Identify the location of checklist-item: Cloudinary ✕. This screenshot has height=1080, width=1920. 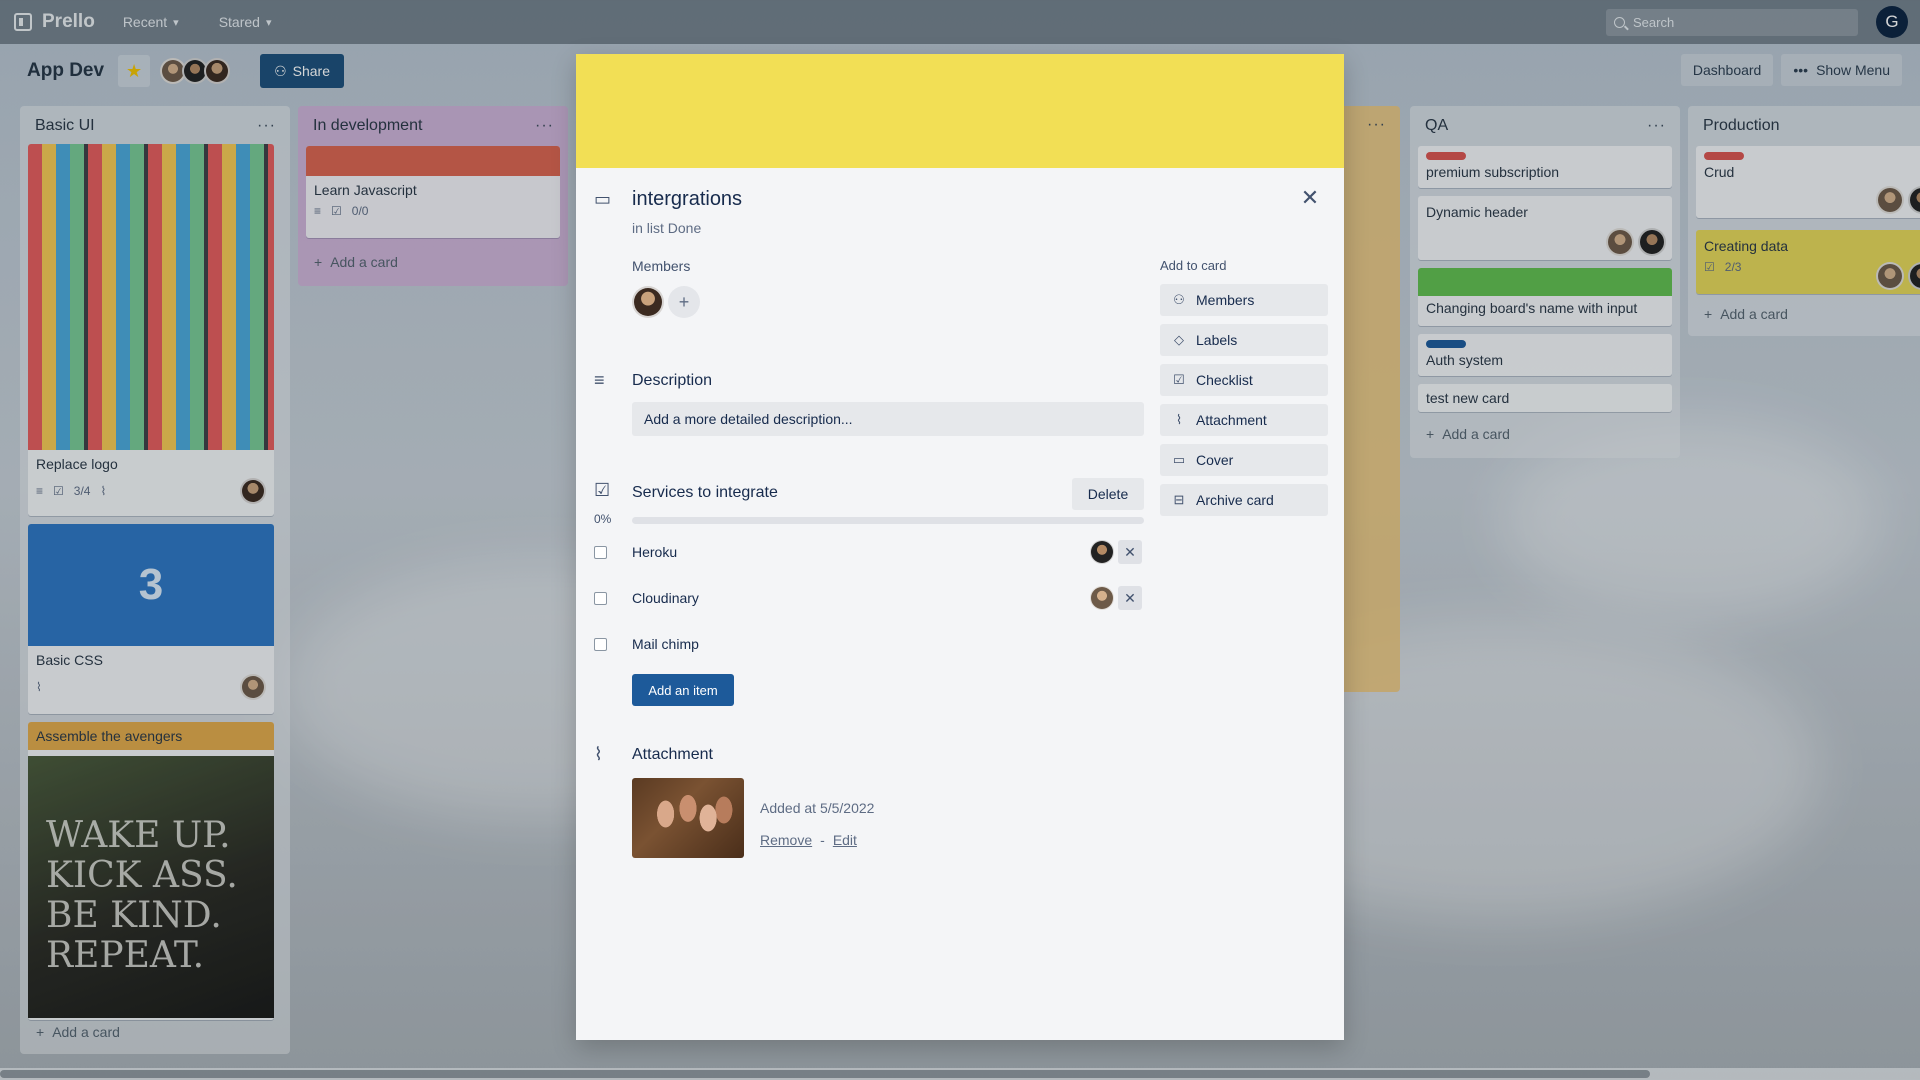
(869, 598).